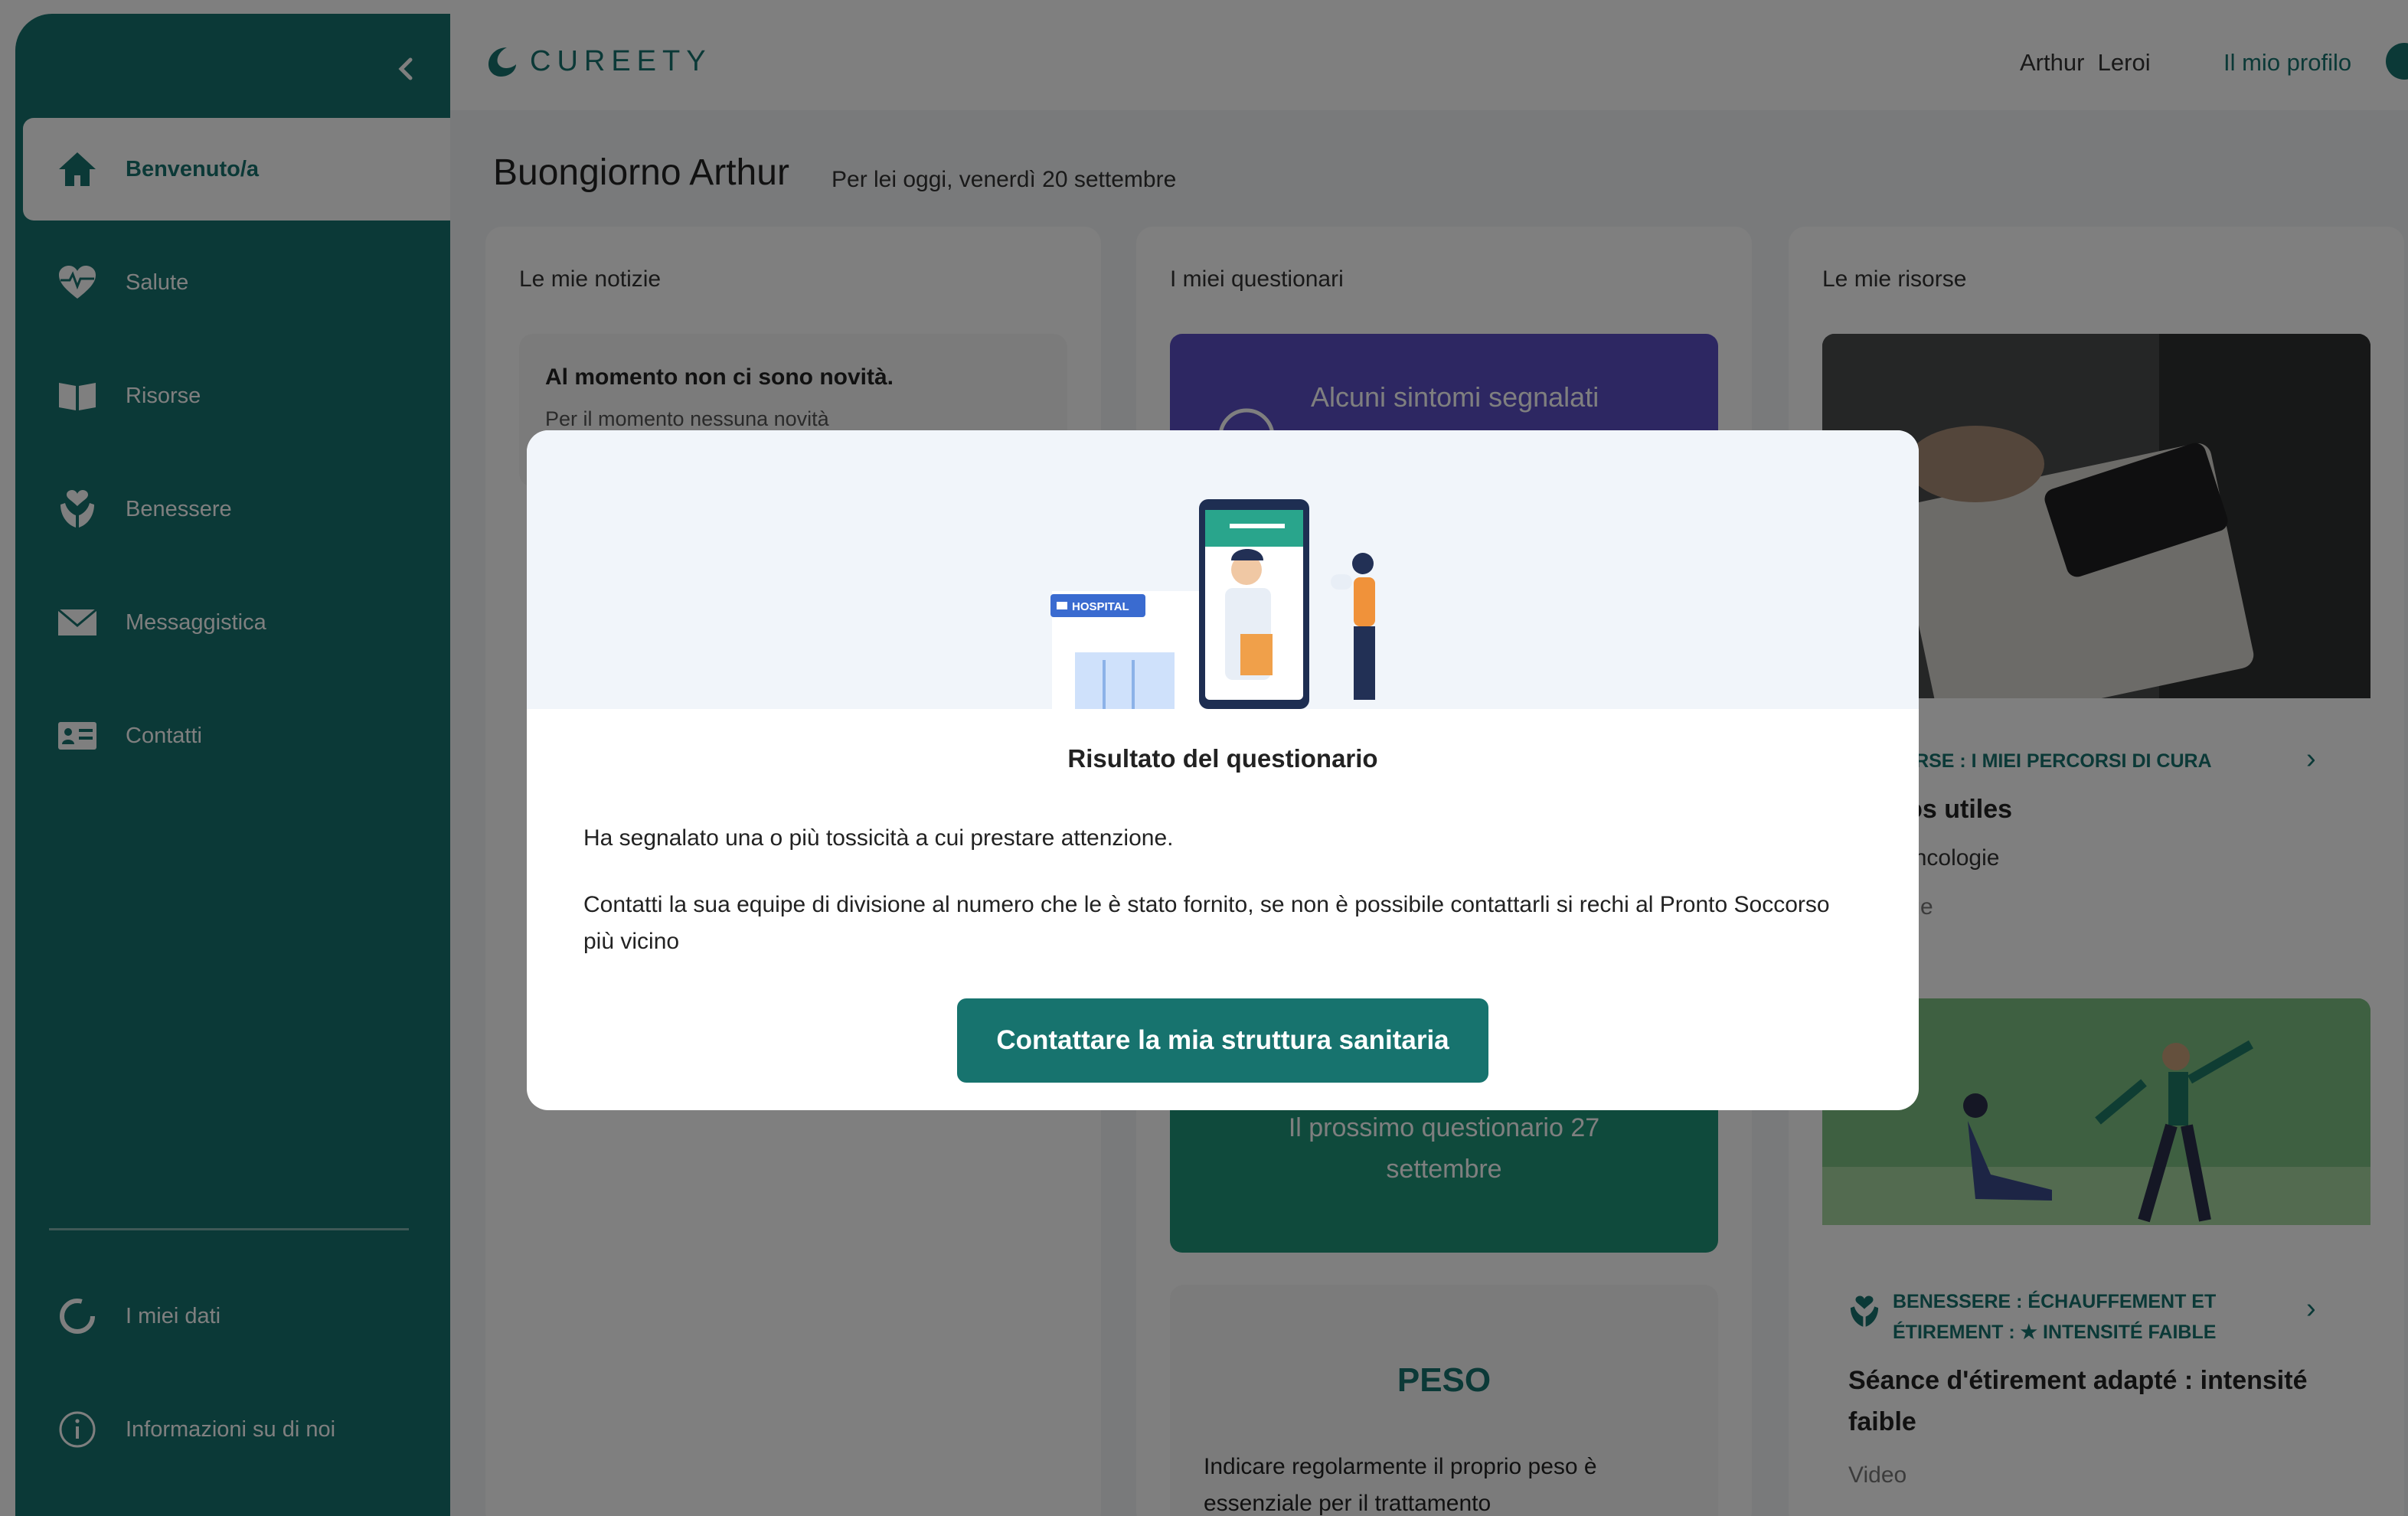 This screenshot has width=2408, height=1516. I want to click on hospital-sign-label: HOSPITAL, so click(1100, 607).